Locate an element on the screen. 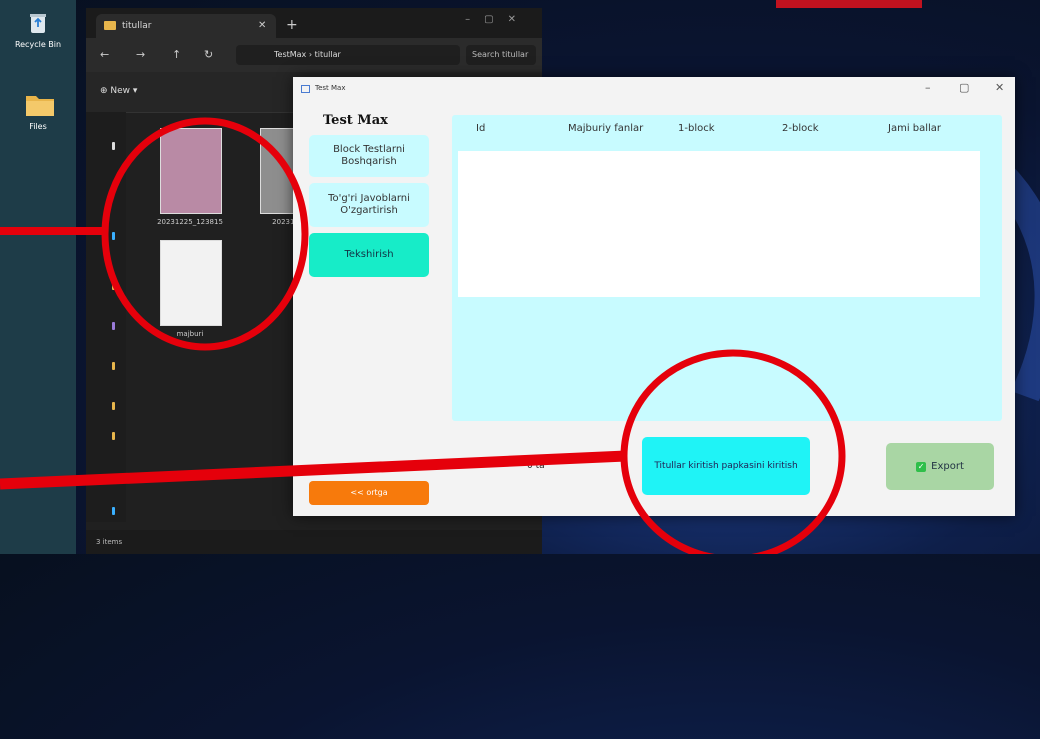 This screenshot has height=739, width=1040. app-icon is located at coordinates (305, 89).